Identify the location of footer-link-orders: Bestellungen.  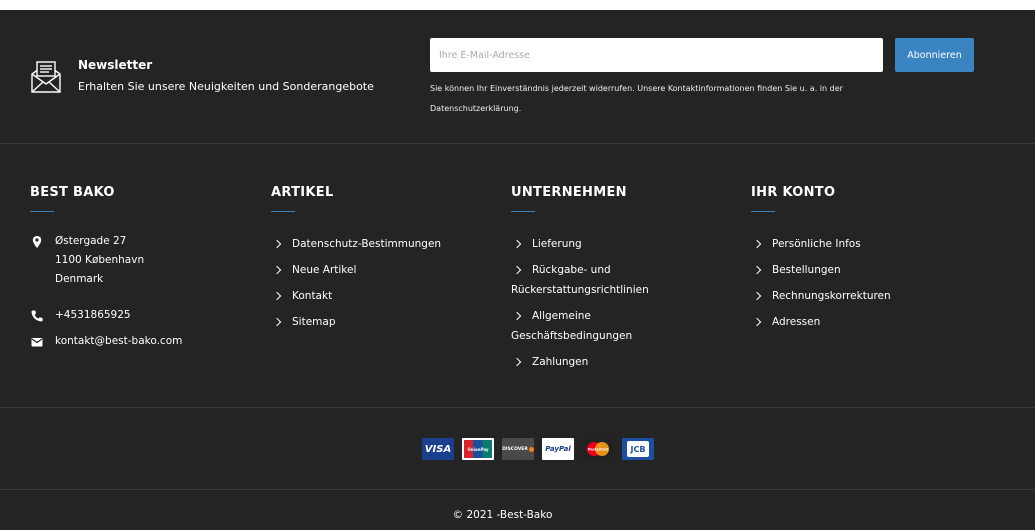
(861, 270).